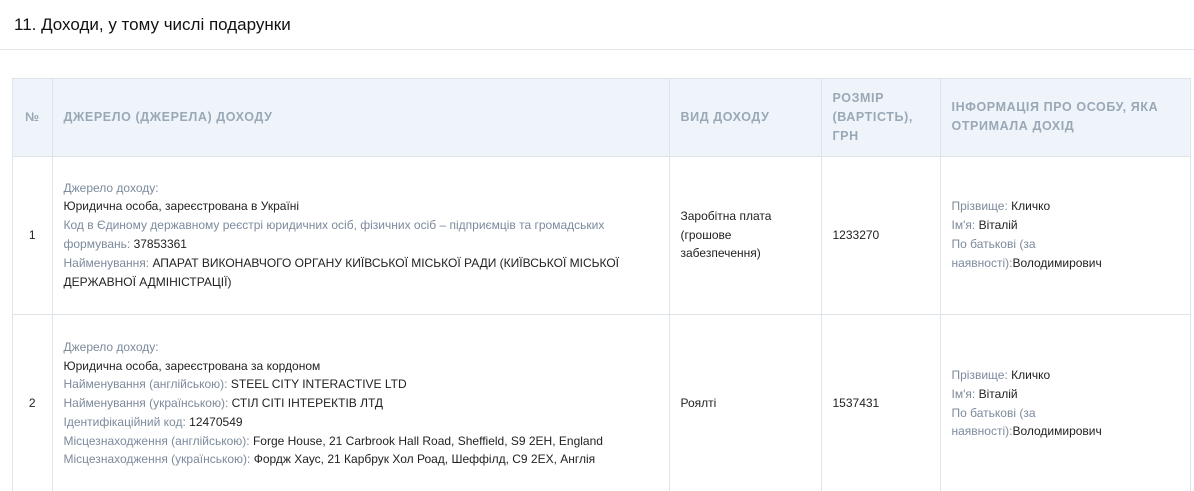 Image resolution: width=1194 pixels, height=491 pixels. Describe the element at coordinates (33, 118) in the screenshot. I see `header-num: №` at that location.